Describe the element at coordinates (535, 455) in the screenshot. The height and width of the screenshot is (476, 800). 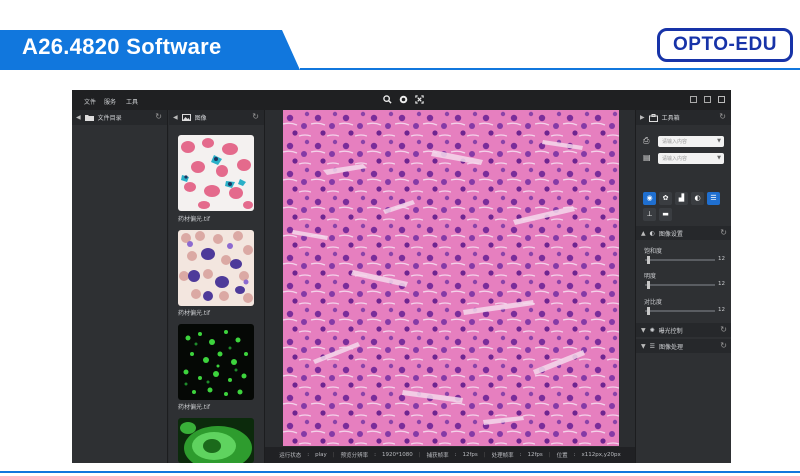
I see `process-fps-value: 12fps` at that location.